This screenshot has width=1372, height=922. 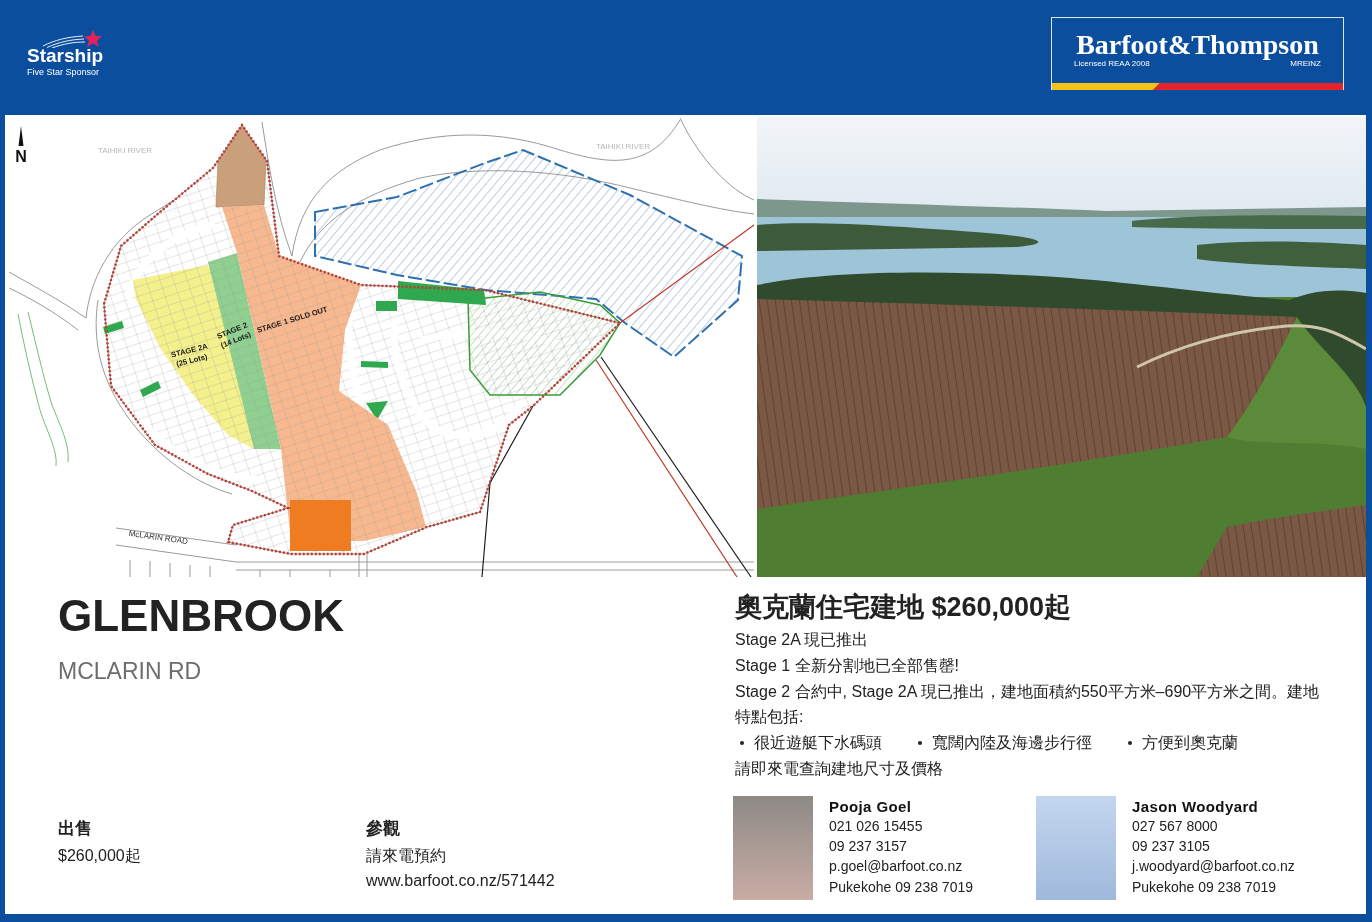 What do you see at coordinates (868, 847) in the screenshot?
I see `agent-contact-text: 09 237 3157` at bounding box center [868, 847].